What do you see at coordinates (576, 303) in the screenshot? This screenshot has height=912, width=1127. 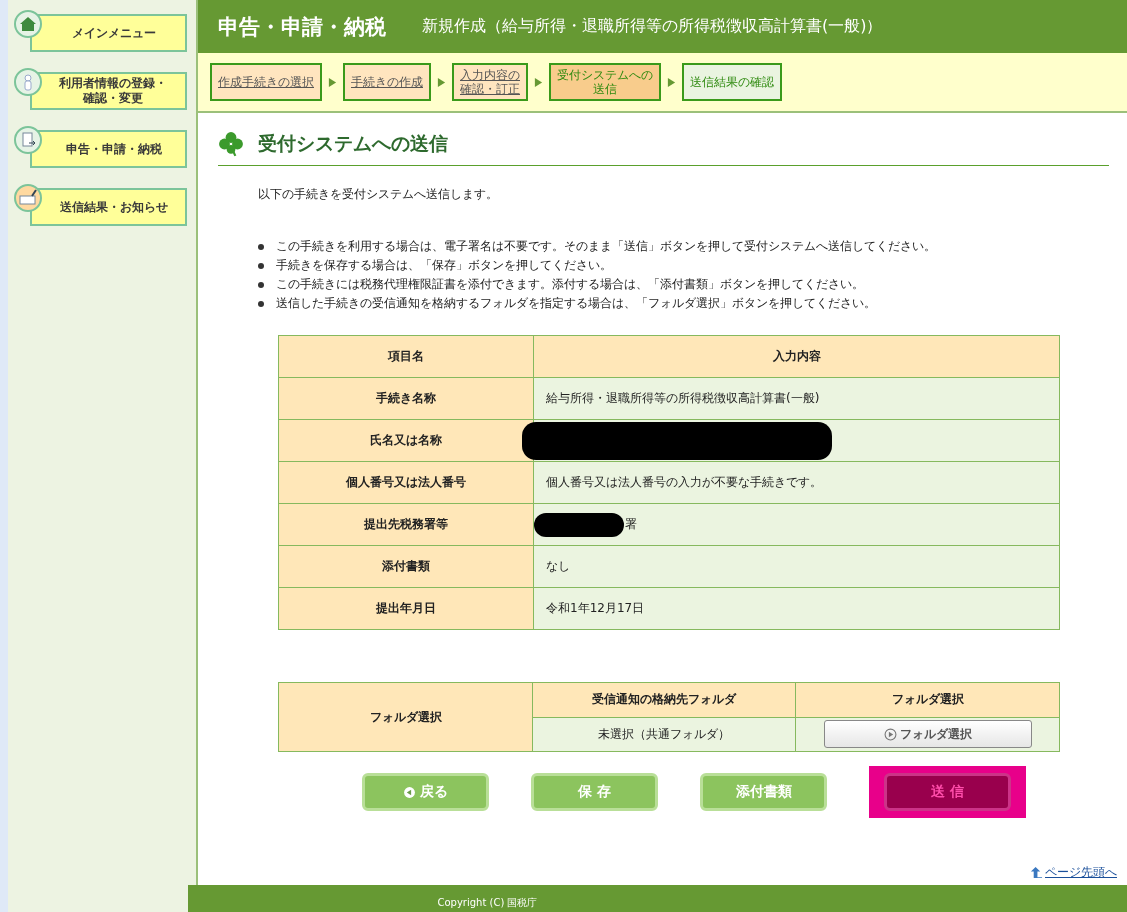 I see `note-text: 送信した手続きの受信通知を格納するフォルダを指定する場合は、「フォルダ選択」ボタンを押してください。` at bounding box center [576, 303].